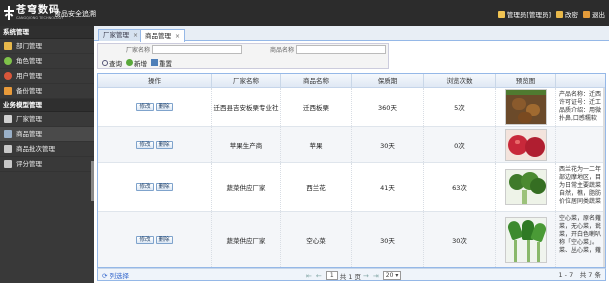 The width and height of the screenshot is (609, 283). Describe the element at coordinates (579, 275) in the screenshot. I see `record-summary: 1 - 7 共 7 条` at that location.